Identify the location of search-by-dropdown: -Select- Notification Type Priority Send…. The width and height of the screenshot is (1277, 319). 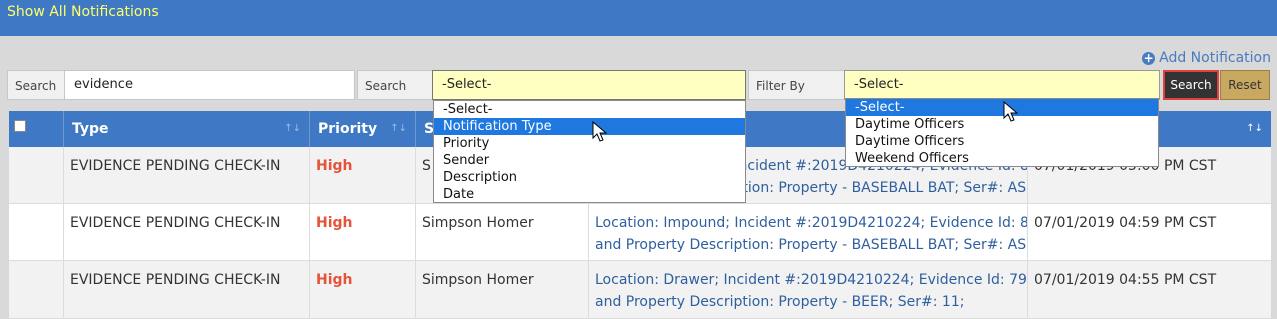
(589, 151).